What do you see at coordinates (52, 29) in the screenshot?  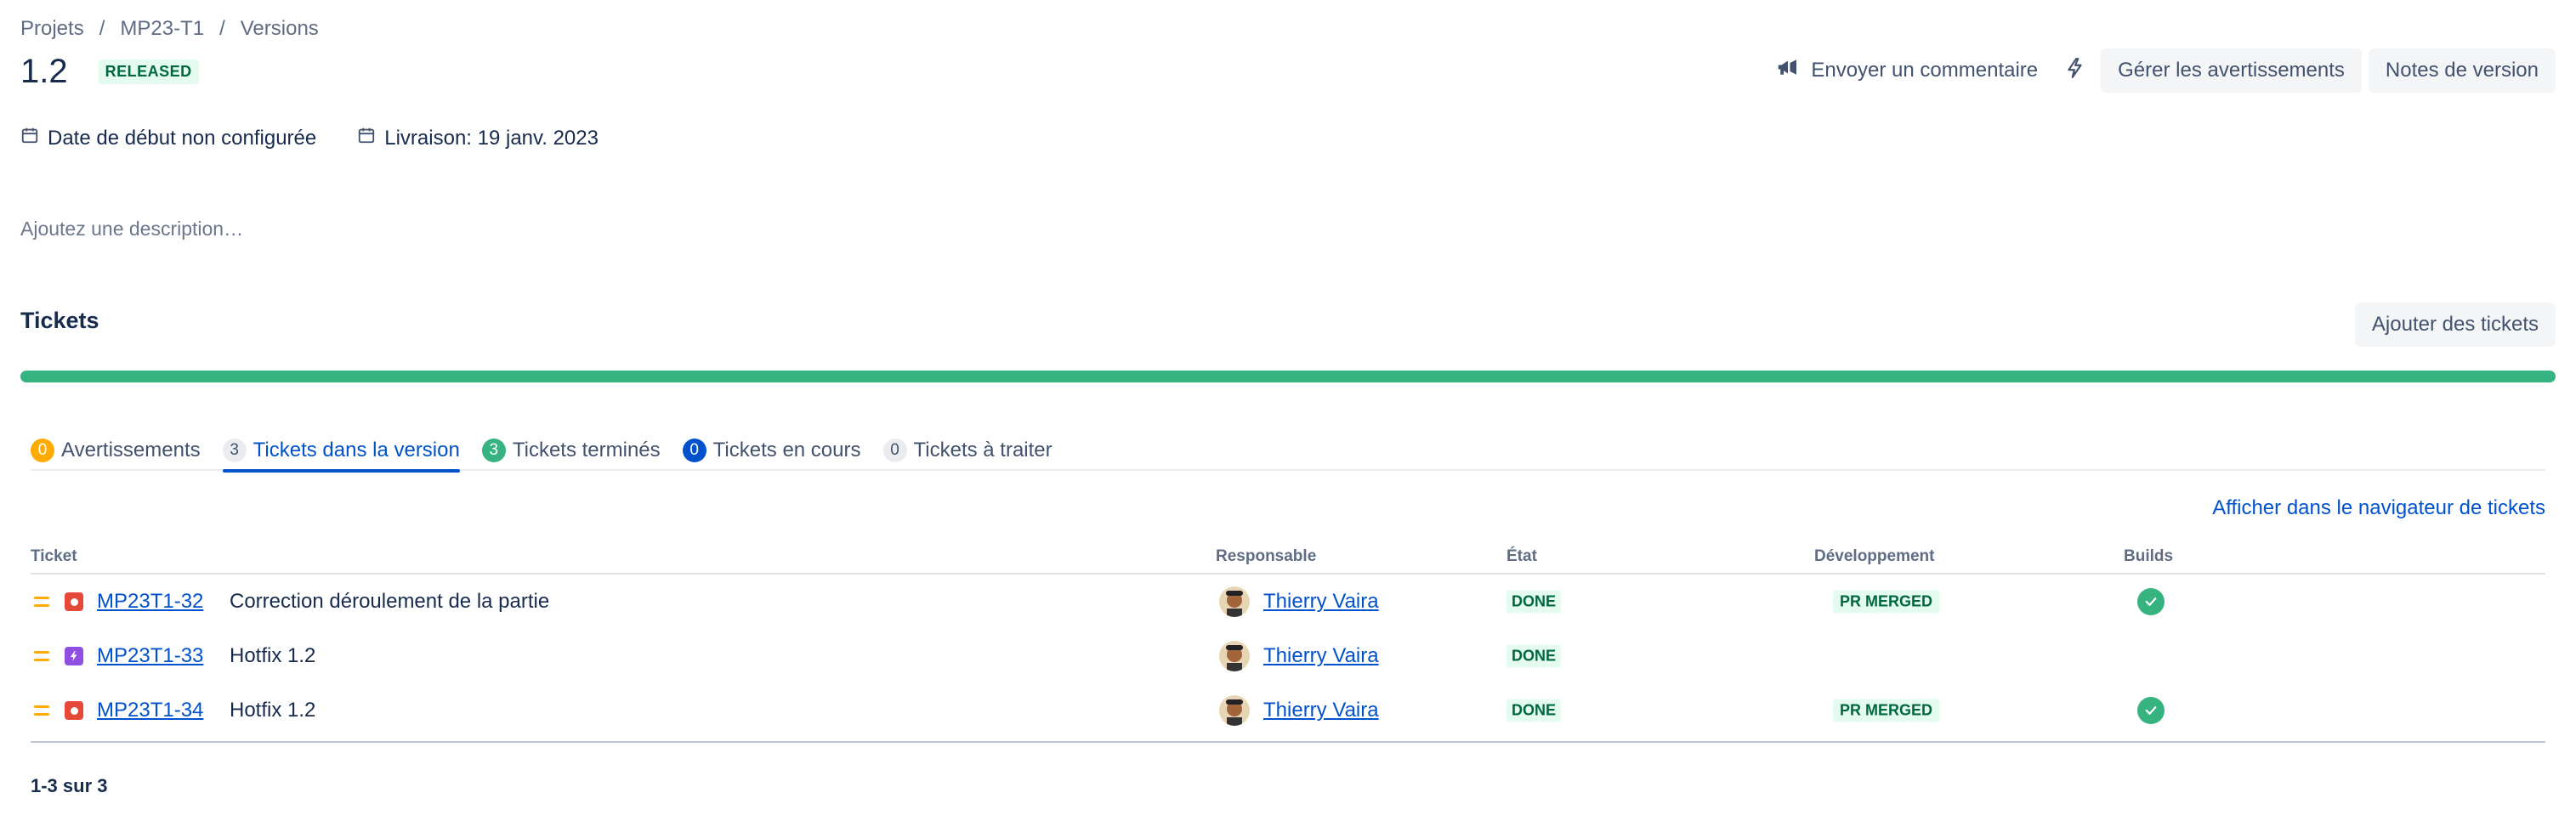 I see `breadcrumb-projects: Projets` at bounding box center [52, 29].